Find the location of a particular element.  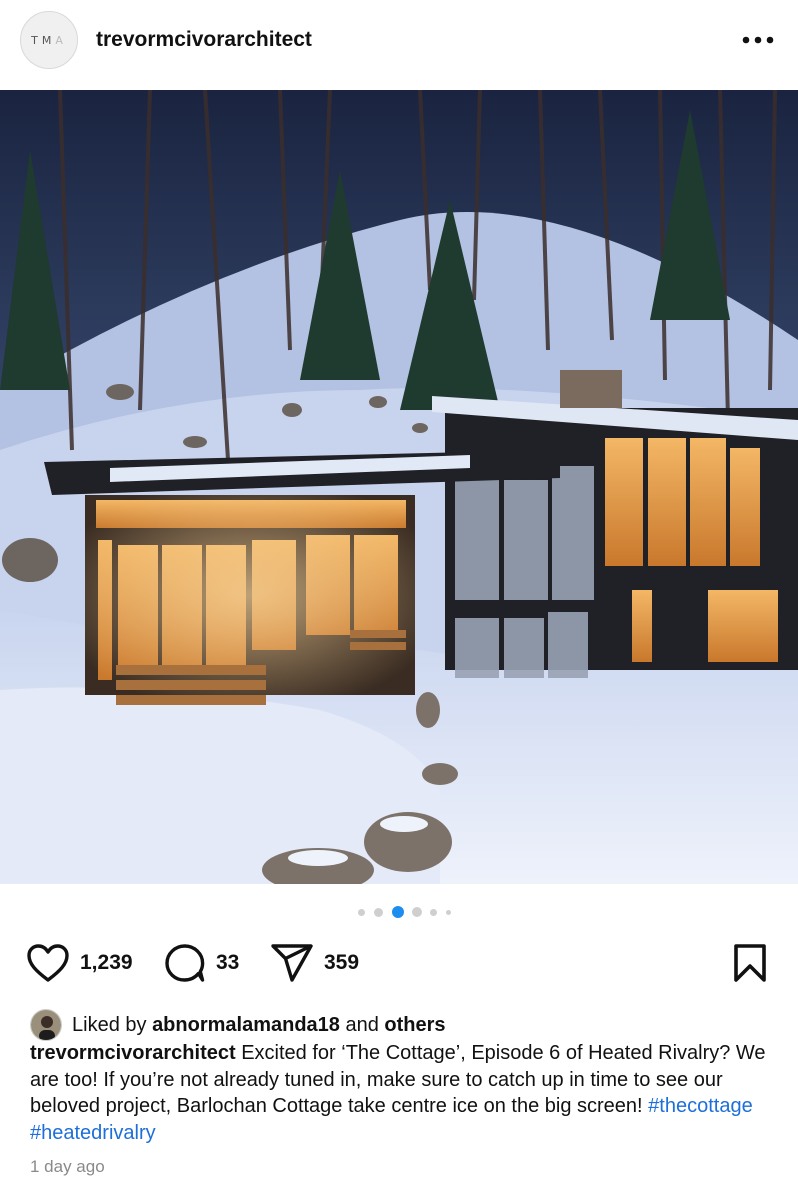

post-header: TMA trevormcivorarchitect is located at coordinates (399, 44).